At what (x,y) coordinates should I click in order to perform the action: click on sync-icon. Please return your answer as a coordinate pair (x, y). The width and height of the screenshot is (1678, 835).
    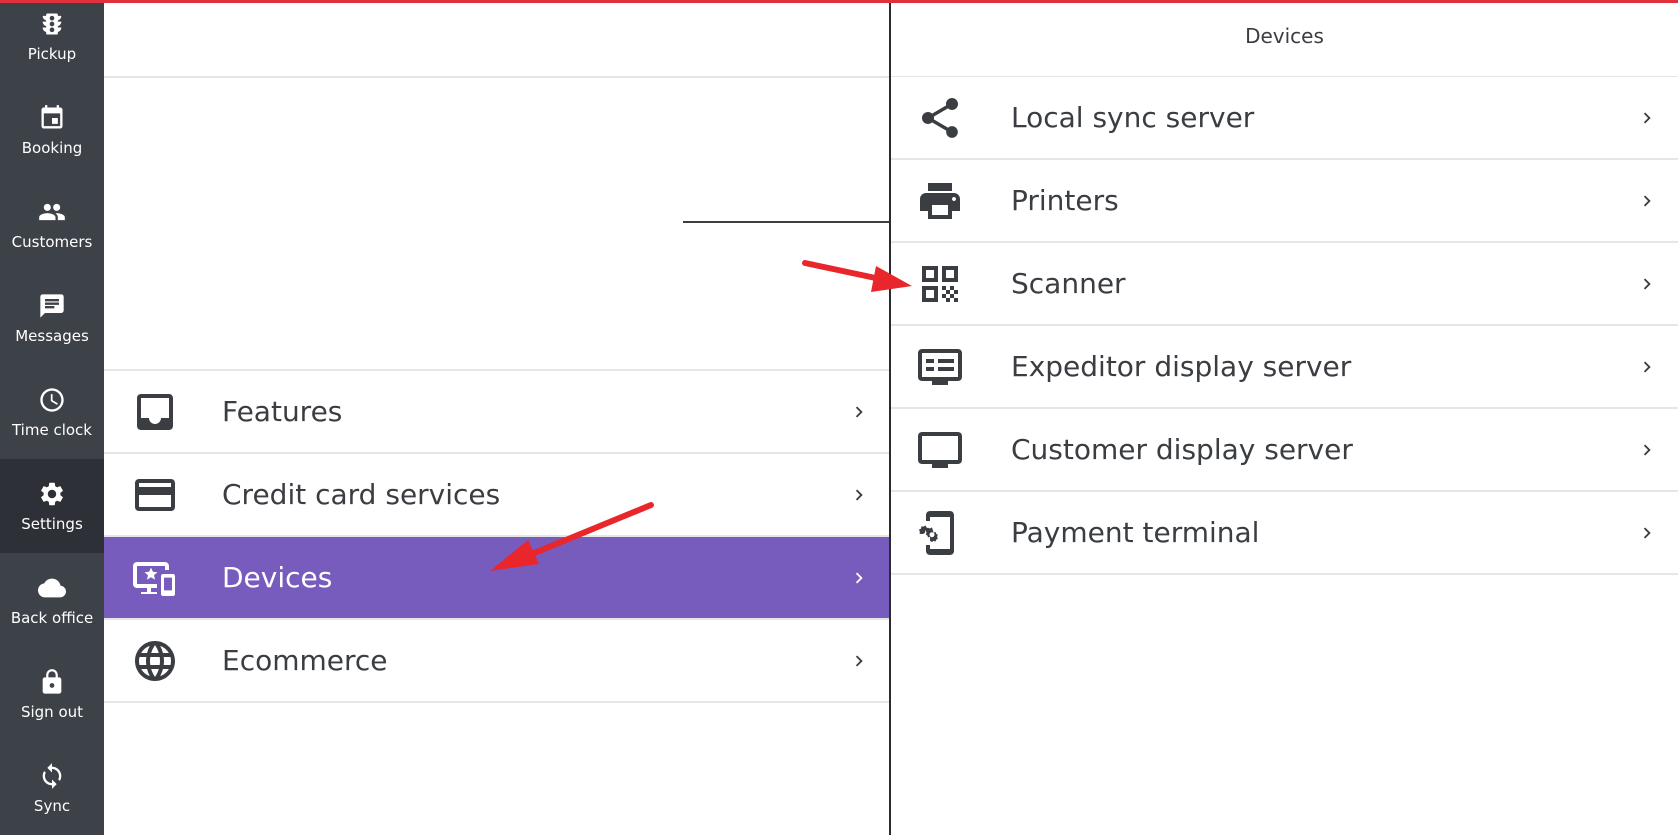
    Looking at the image, I should click on (52, 776).